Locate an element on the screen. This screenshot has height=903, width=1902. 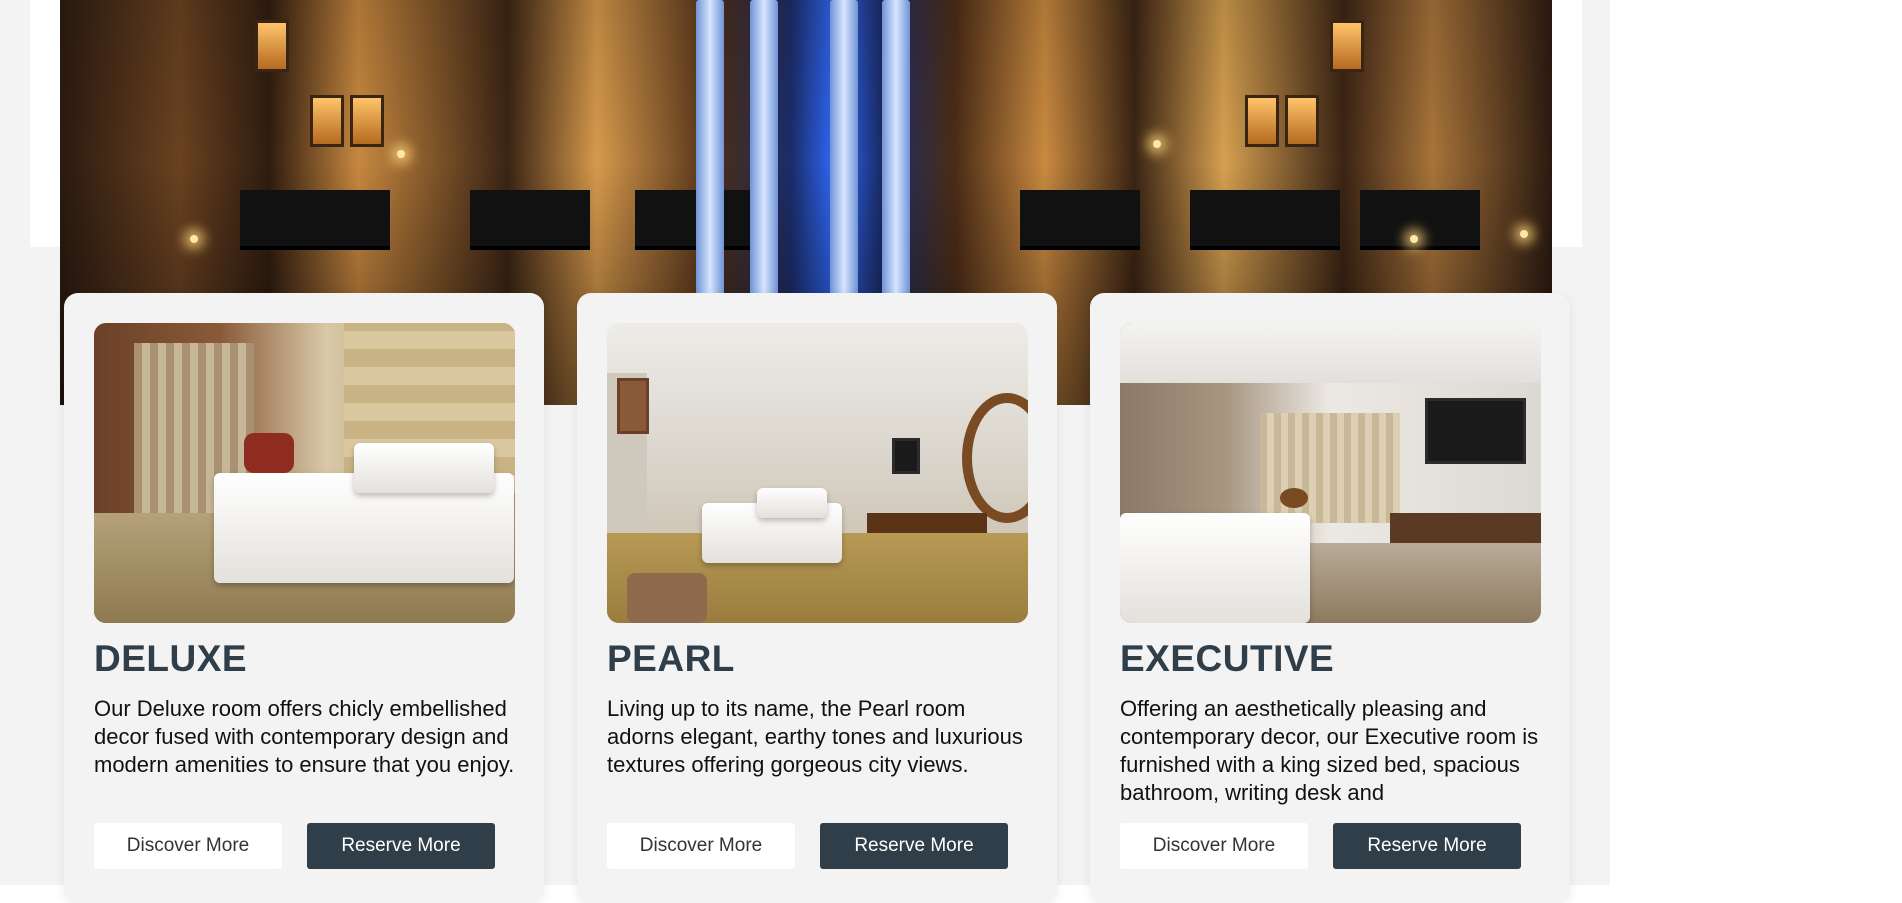
room-title: PEARL is located at coordinates (671, 658).